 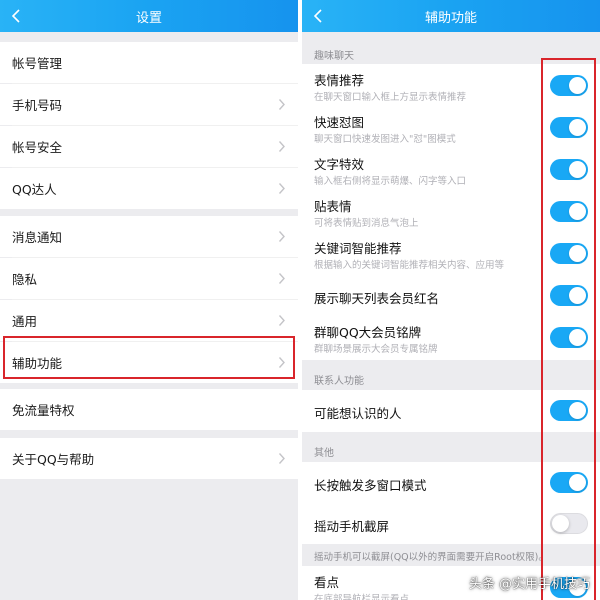 What do you see at coordinates (352, 526) in the screenshot?
I see `setting-title: 摇动手机截屏` at bounding box center [352, 526].